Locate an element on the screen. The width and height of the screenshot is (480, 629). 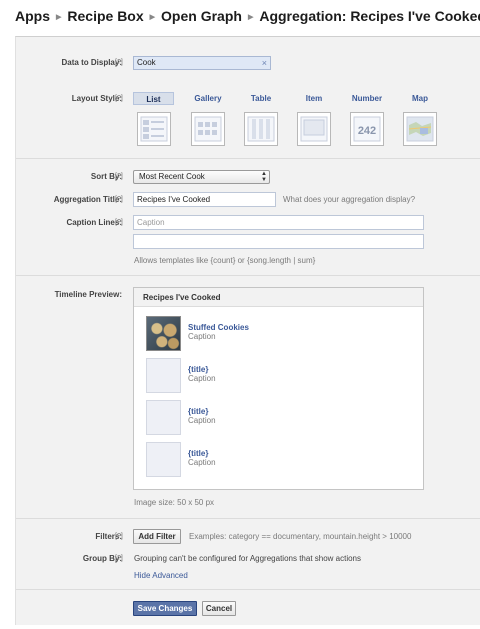
sort-by-help: [?] is located at coordinates (119, 177).